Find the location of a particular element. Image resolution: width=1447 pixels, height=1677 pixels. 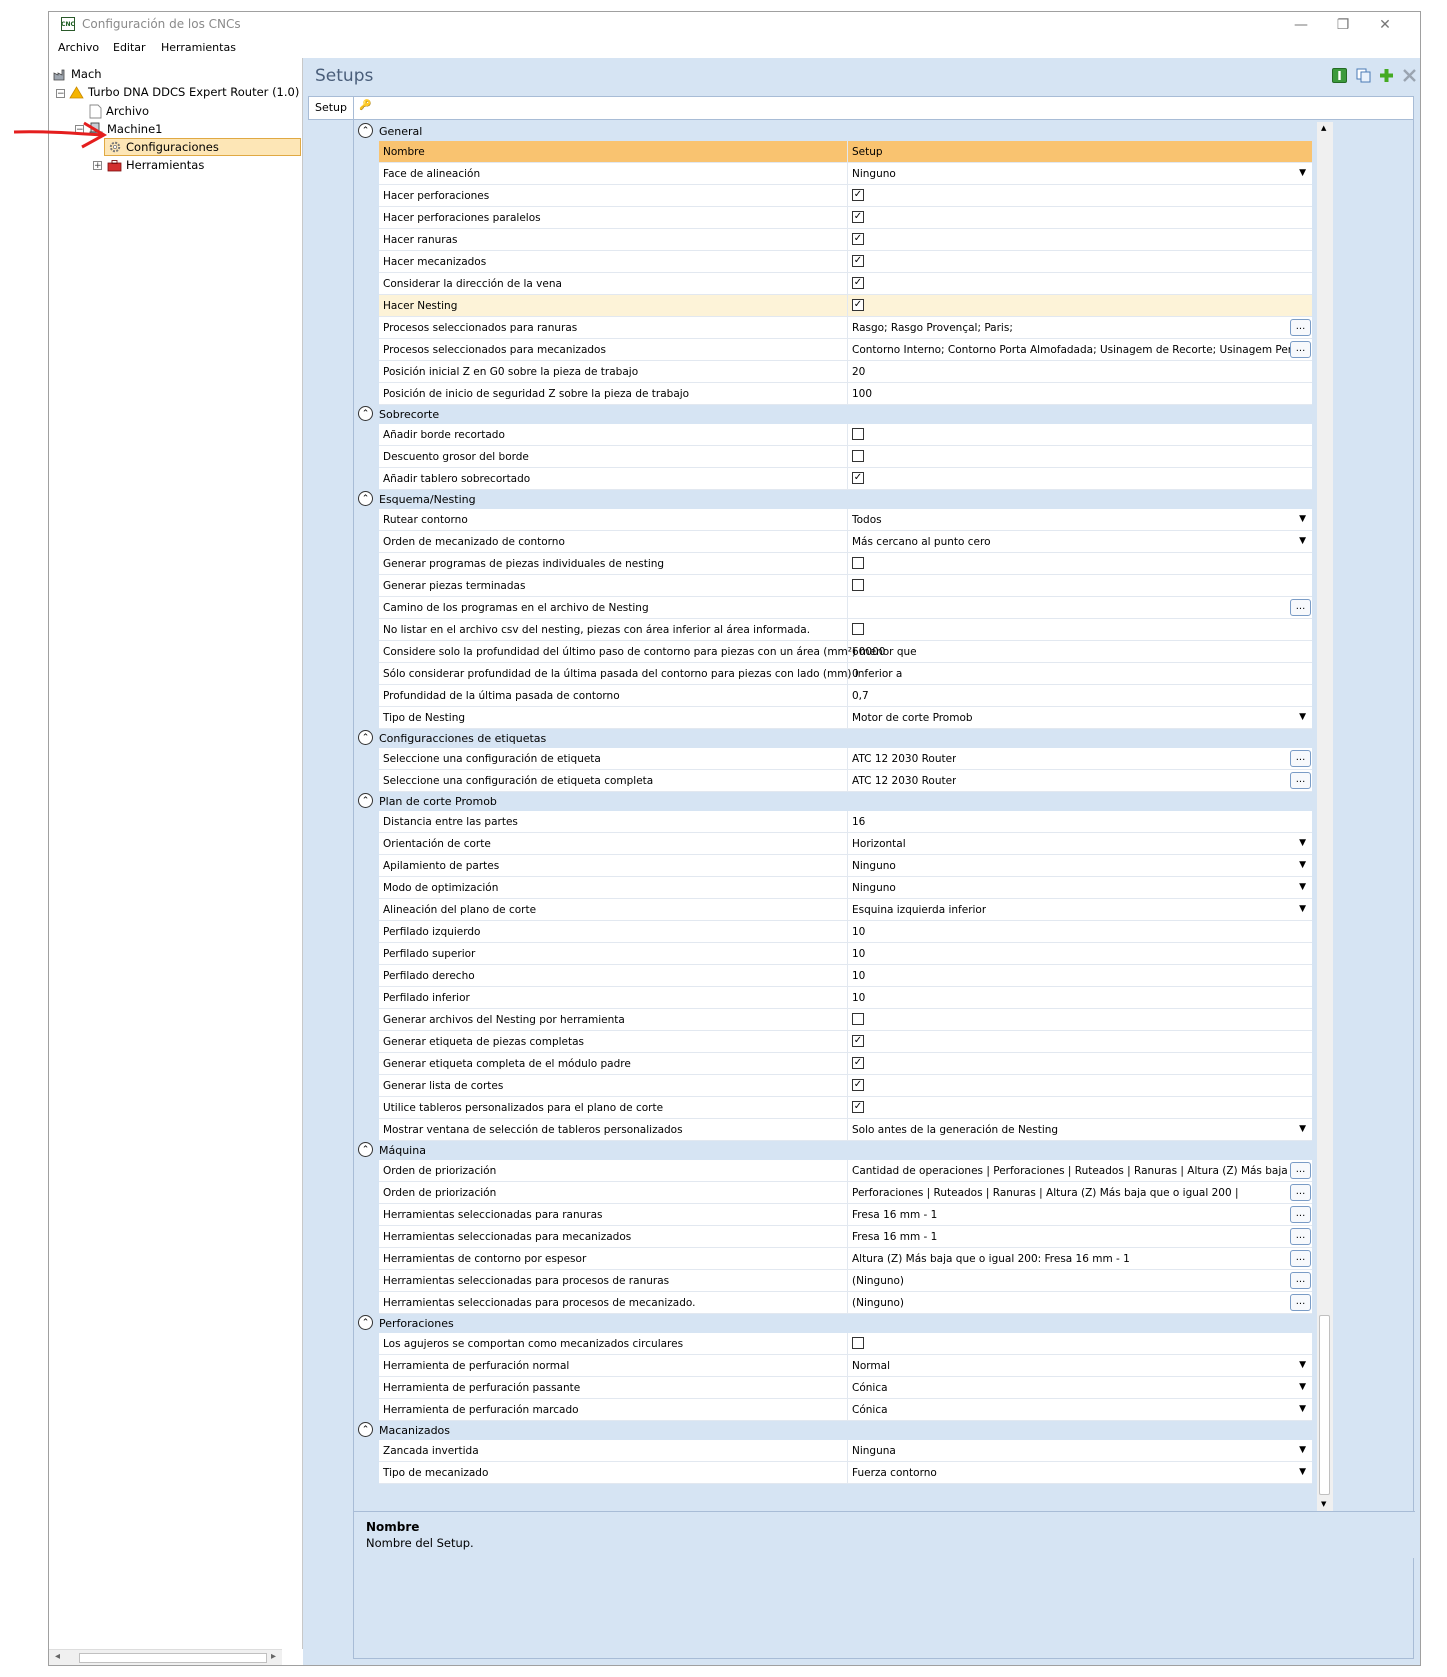

property-row: Hacer Nesting ✓ is located at coordinates (845, 306).